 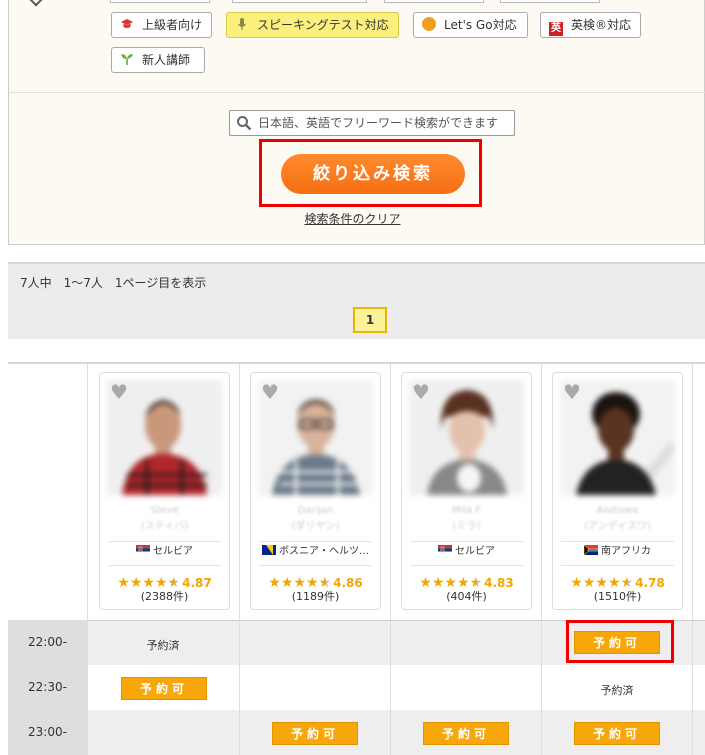 I want to click on teacher-name: Mila F (ミラ), so click(x=466, y=519).